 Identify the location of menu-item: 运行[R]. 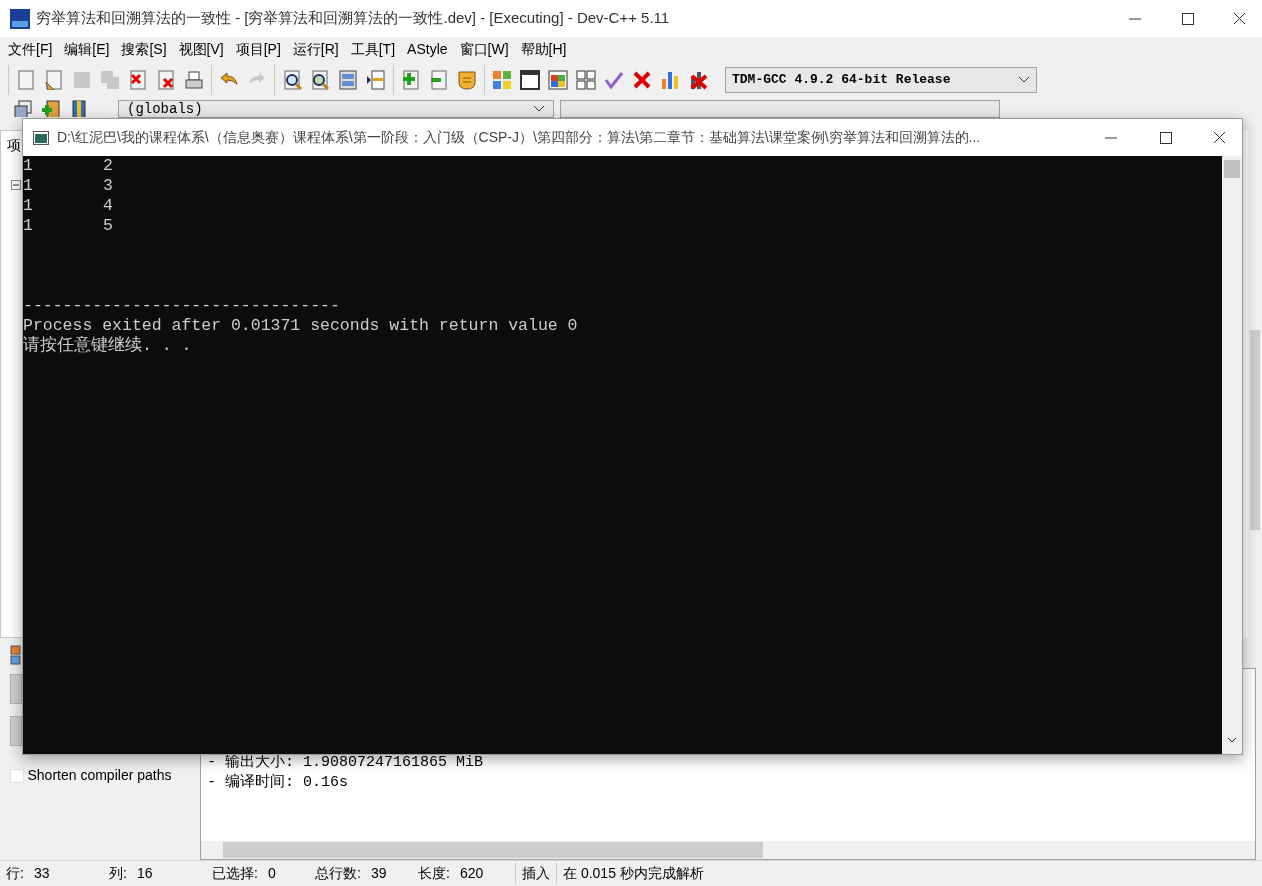
(315, 49).